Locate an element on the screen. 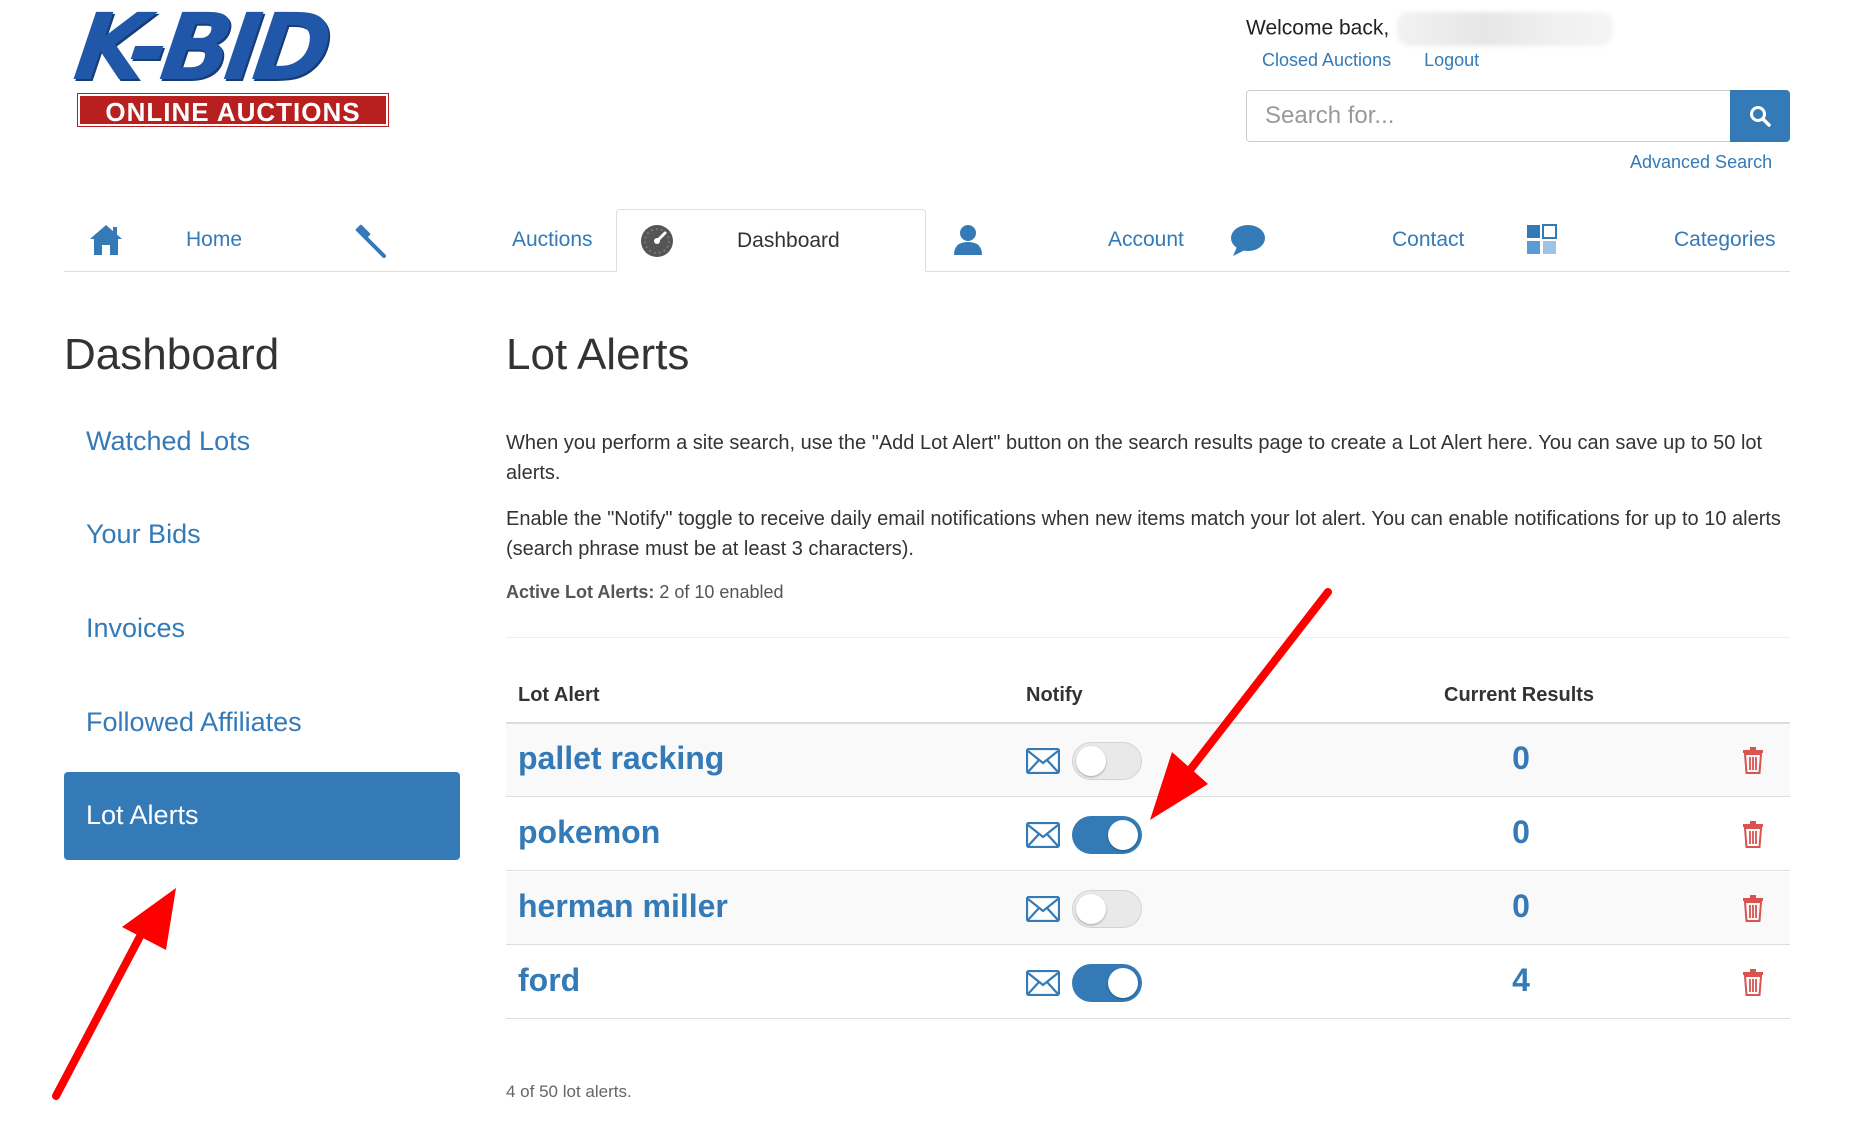 The image size is (1858, 1129). welcome-message: Welcome back, is located at coordinates (1430, 29).